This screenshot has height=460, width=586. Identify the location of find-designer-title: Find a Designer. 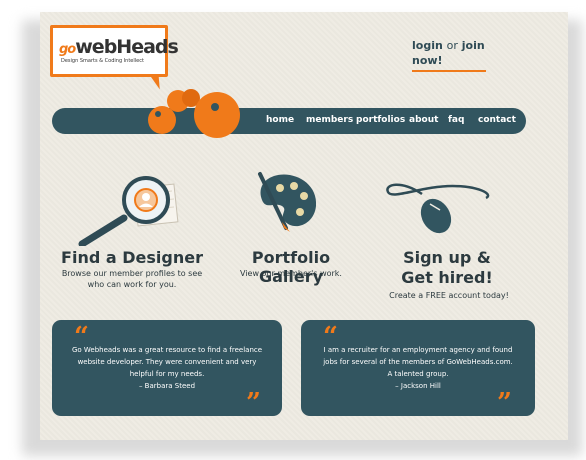
(132, 257).